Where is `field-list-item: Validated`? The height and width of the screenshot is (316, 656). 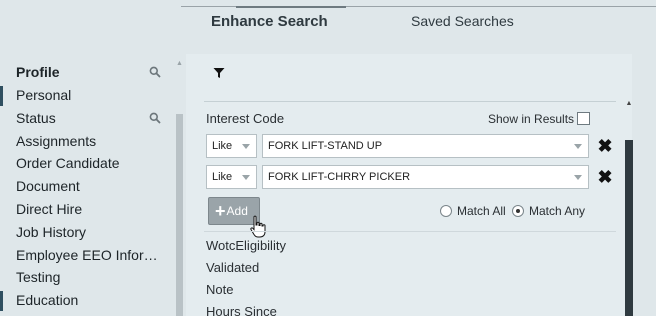 field-list-item: Validated is located at coordinates (232, 267).